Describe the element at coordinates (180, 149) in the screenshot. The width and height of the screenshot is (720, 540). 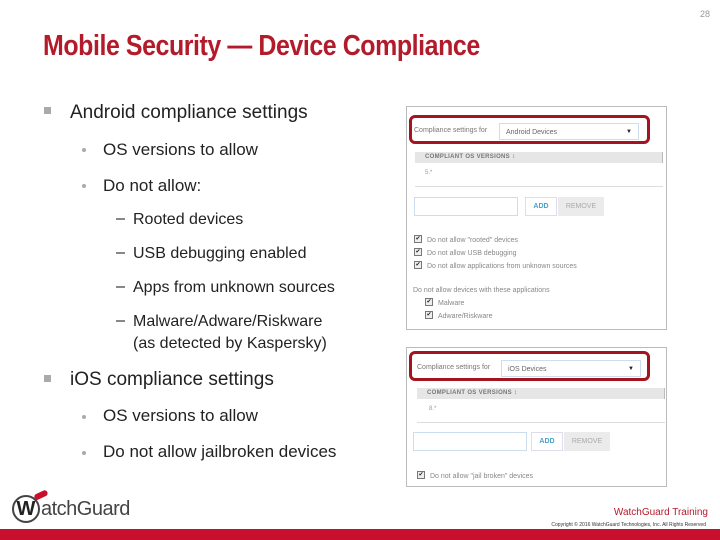
I see `bullet-android-os-versions: OS versions to allow` at that location.